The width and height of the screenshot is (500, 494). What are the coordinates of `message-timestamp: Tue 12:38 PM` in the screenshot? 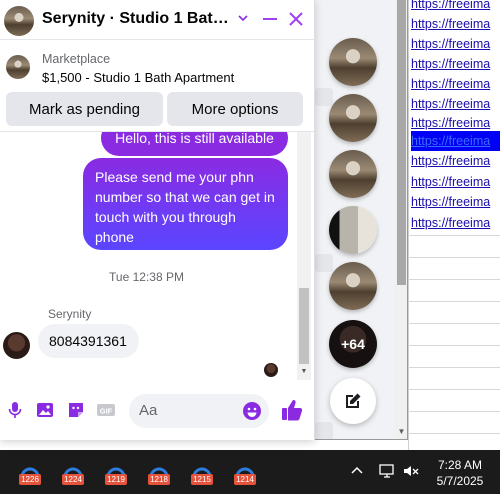 It's located at (146, 277).